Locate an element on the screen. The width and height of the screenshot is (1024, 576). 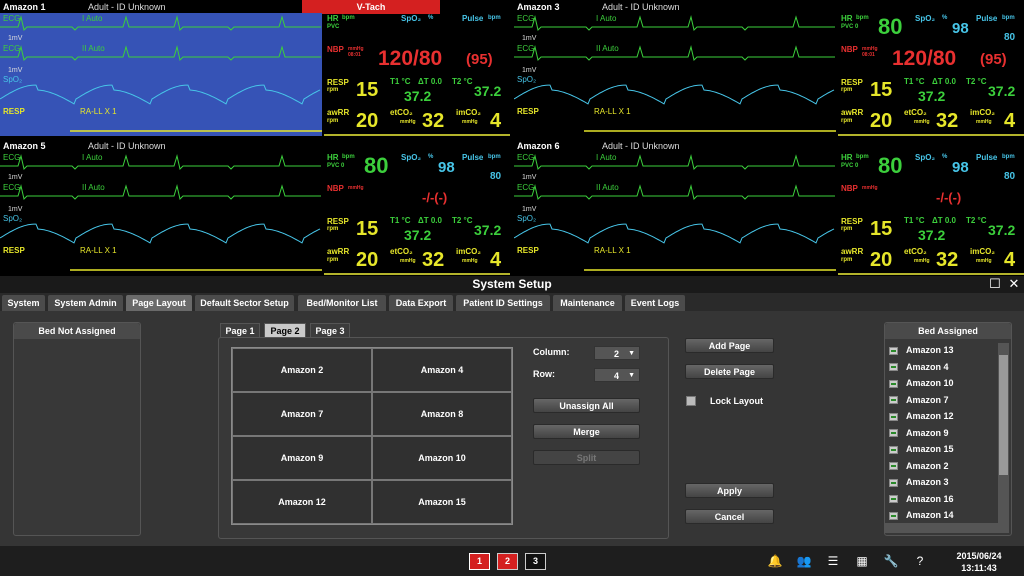
close-icon: ✕ is located at coordinates (1014, 284).